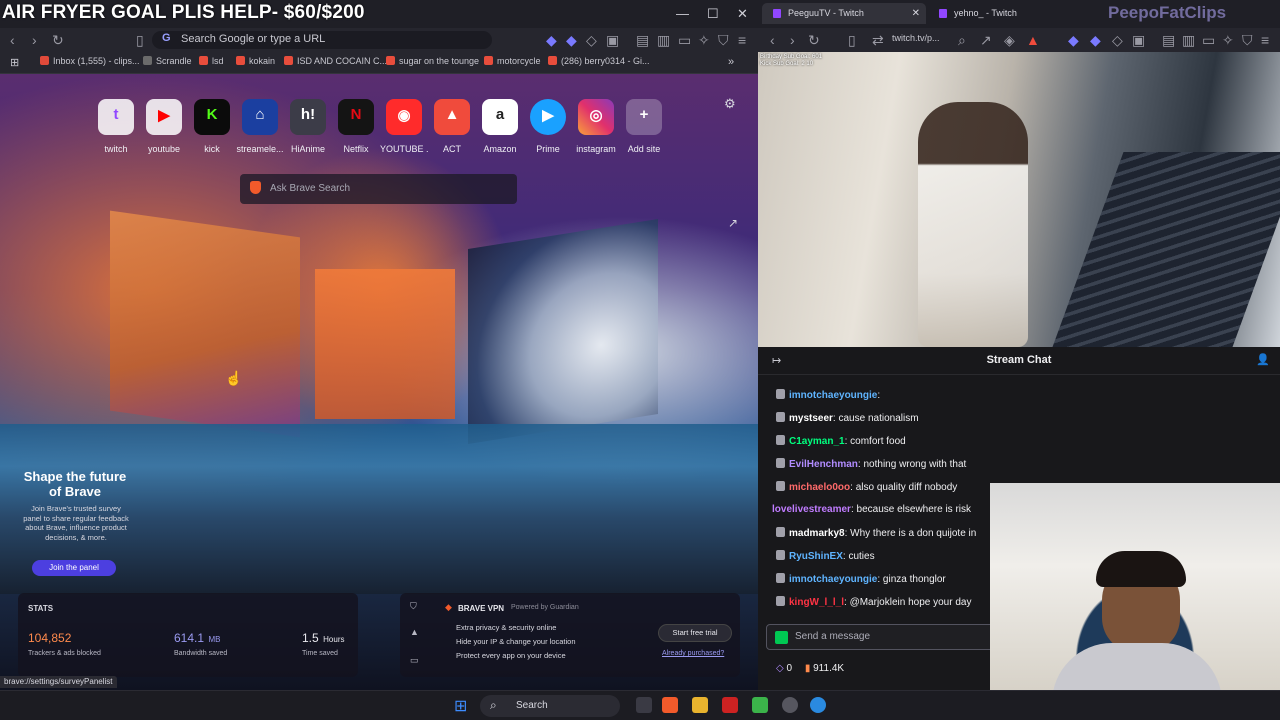 This screenshot has height=720, width=1280. What do you see at coordinates (713, 14) in the screenshot?
I see `maximize-icon: ☐` at bounding box center [713, 14].